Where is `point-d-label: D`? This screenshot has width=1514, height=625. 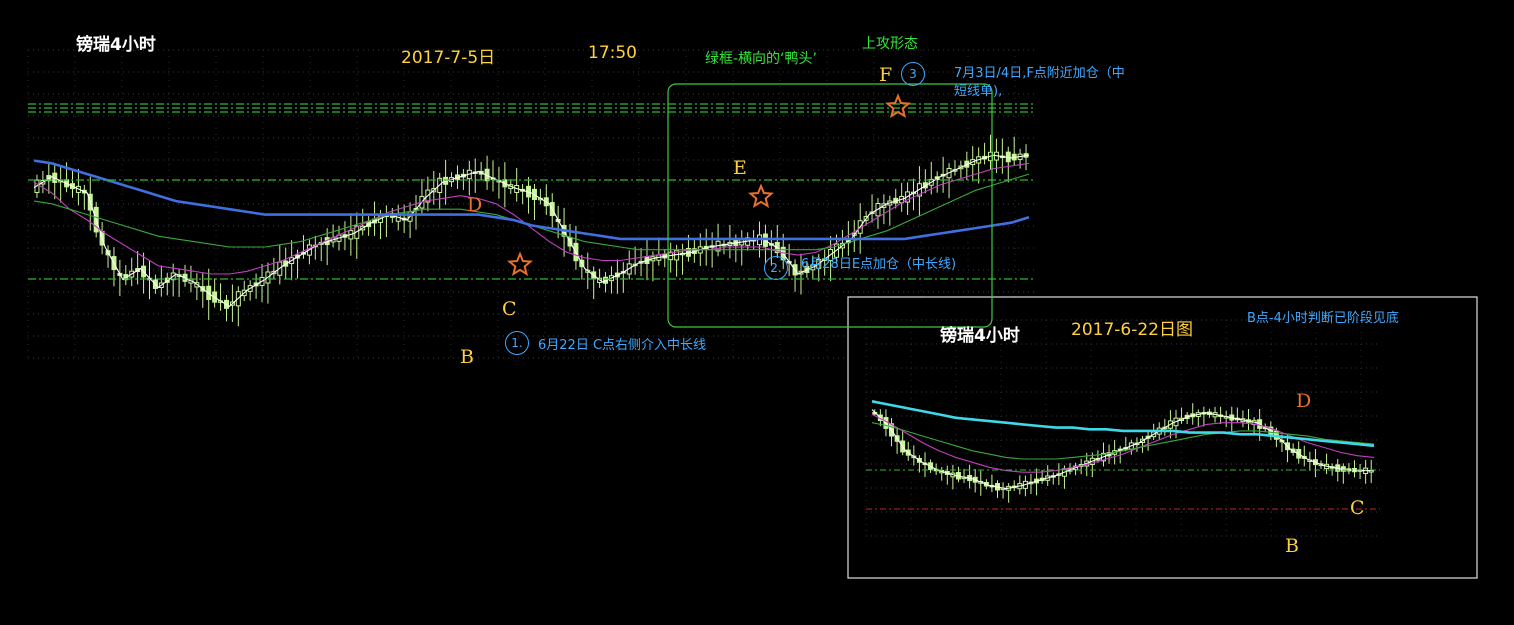 point-d-label: D is located at coordinates (475, 205).